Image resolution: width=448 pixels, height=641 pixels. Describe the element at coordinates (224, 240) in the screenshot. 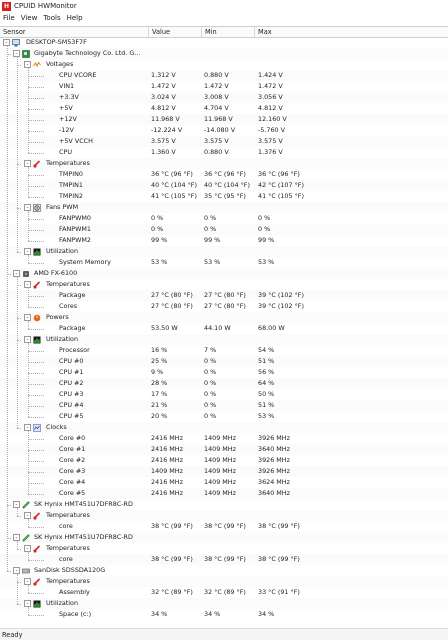

I see `sensor-row: FANPWM2 99 % 99 % 99 %` at that location.